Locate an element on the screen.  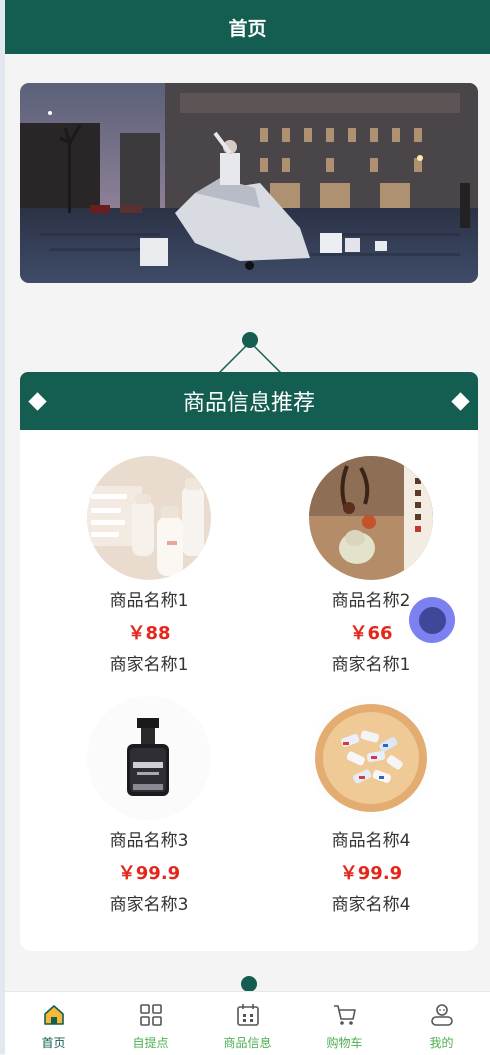
product-card-1: 商品名称1 ￥88 商家名称1 is located at coordinates (149, 566).